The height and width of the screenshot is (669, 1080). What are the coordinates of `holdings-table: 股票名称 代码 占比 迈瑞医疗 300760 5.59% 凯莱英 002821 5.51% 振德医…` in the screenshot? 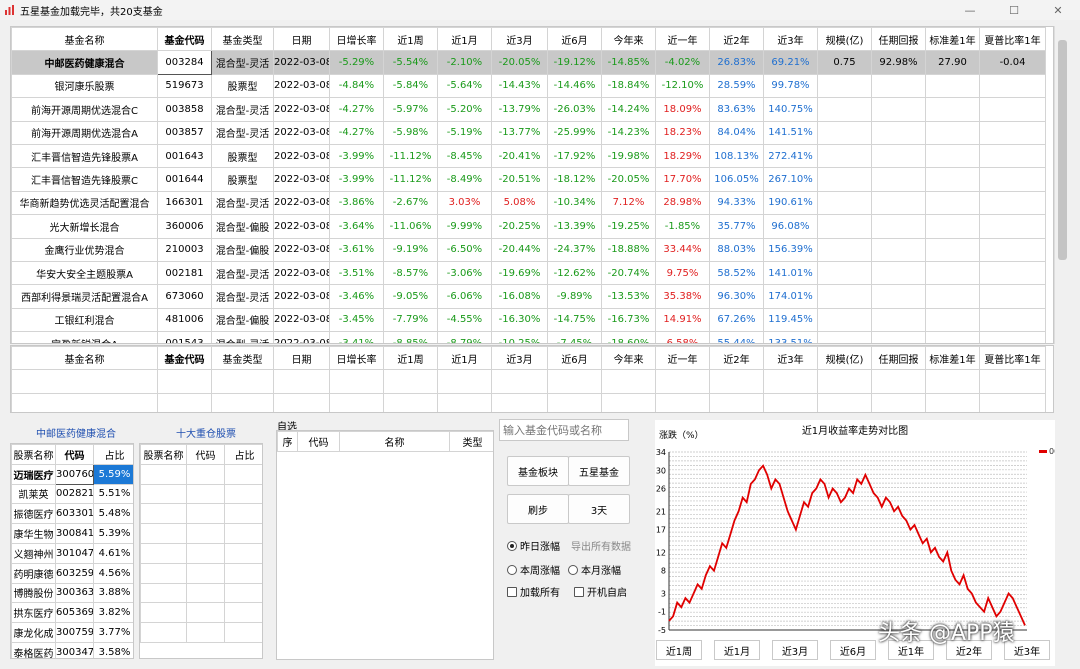 It's located at (72, 551).